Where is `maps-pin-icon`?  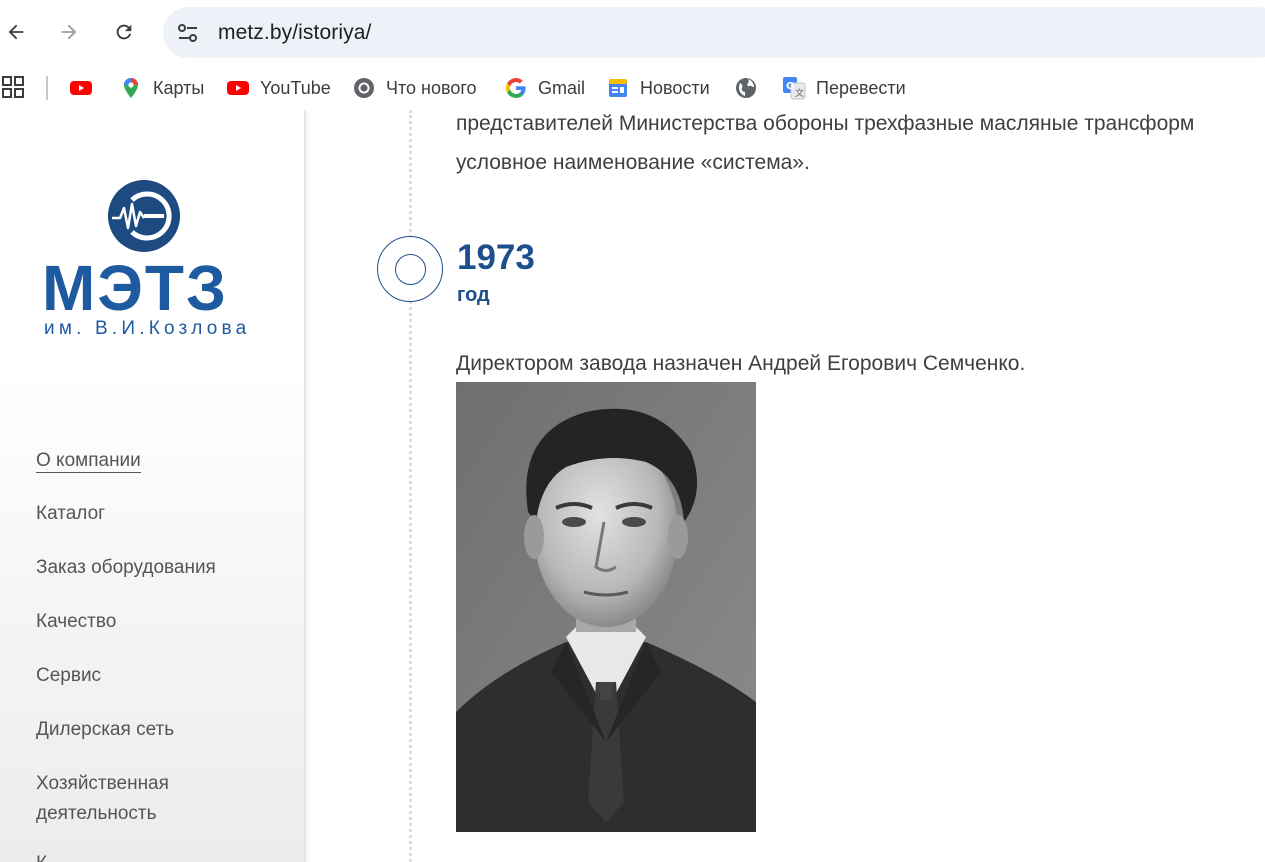 maps-pin-icon is located at coordinates (131, 88).